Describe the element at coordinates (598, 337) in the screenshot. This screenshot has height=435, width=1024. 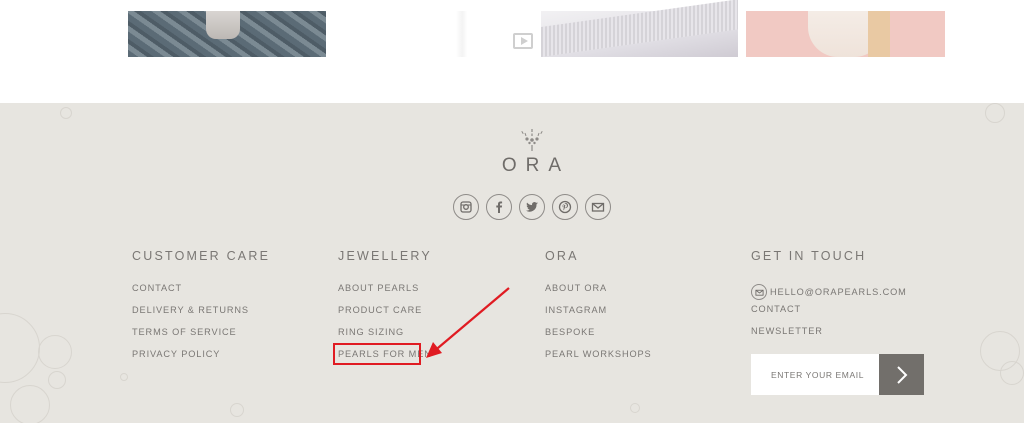
I see `link-bespoke: BESPOKE` at that location.